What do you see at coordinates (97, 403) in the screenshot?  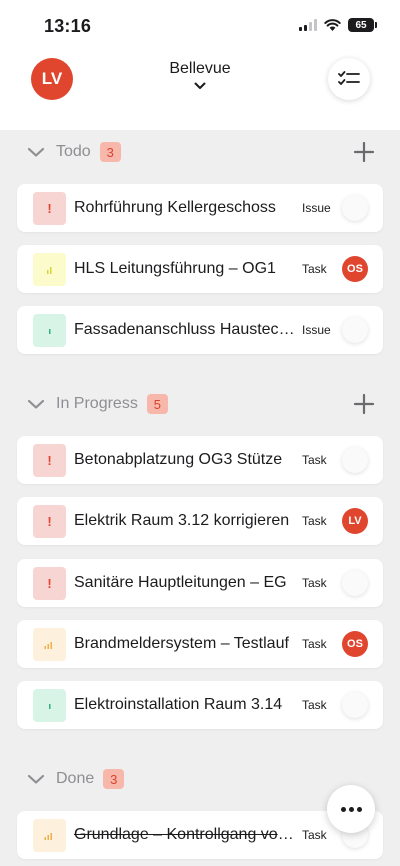 I see `section-title: In Progress` at bounding box center [97, 403].